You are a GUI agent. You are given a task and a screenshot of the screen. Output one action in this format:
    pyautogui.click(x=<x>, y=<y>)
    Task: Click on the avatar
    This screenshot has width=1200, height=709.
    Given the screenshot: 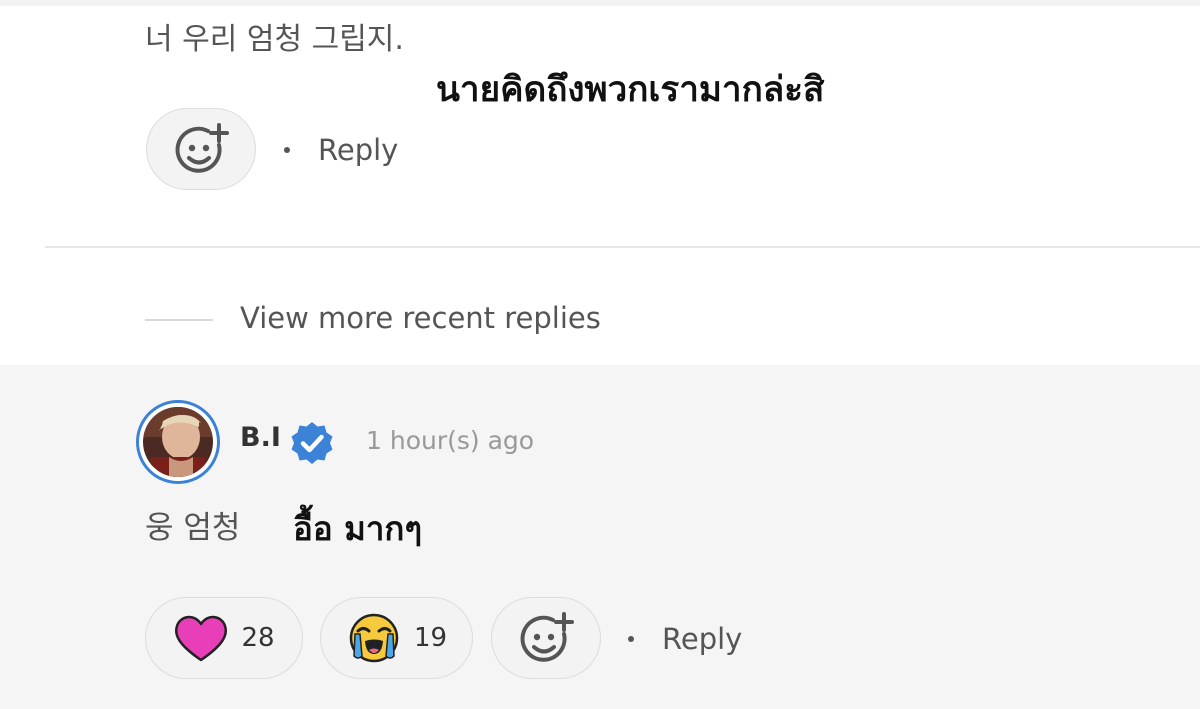 What is the action you would take?
    pyautogui.click(x=178, y=442)
    